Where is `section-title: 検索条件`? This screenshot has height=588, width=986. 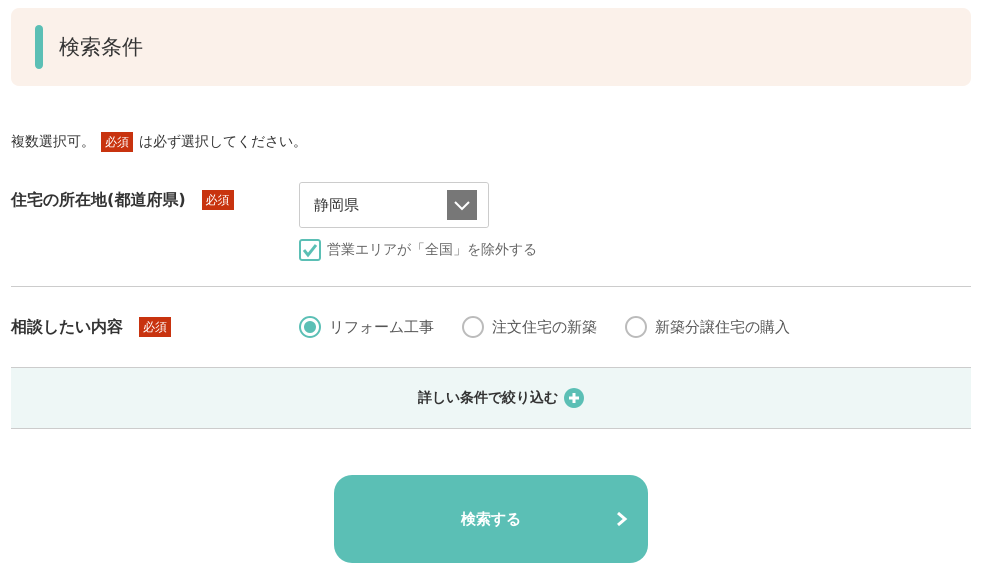
section-title: 検索条件 is located at coordinates (101, 47).